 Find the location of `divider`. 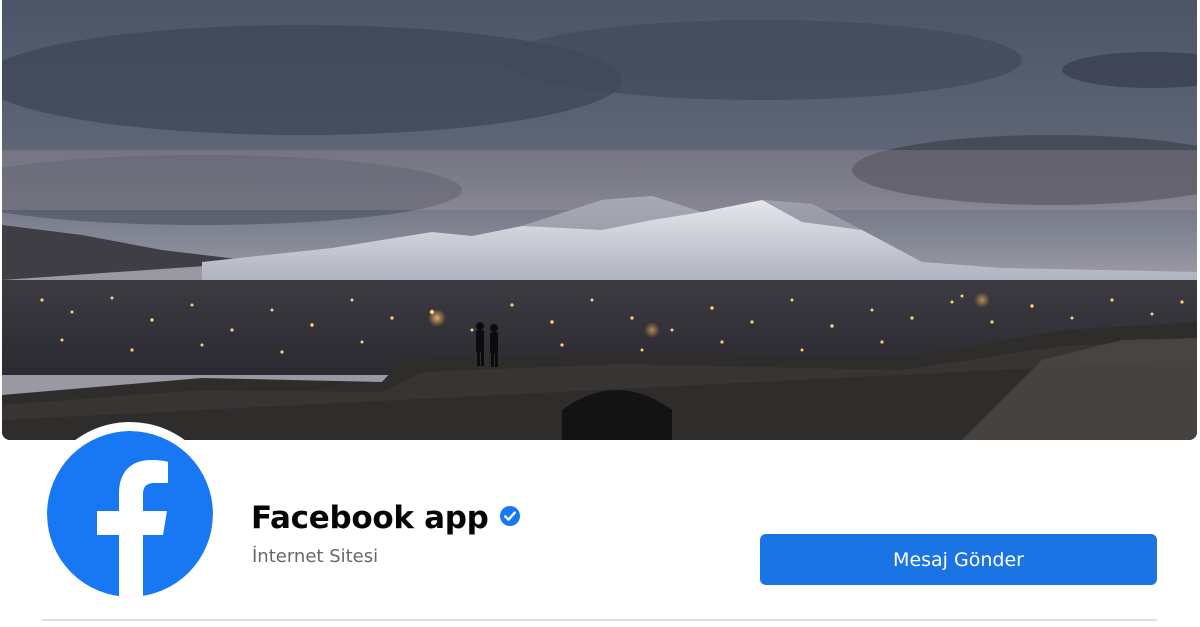

divider is located at coordinates (599, 620).